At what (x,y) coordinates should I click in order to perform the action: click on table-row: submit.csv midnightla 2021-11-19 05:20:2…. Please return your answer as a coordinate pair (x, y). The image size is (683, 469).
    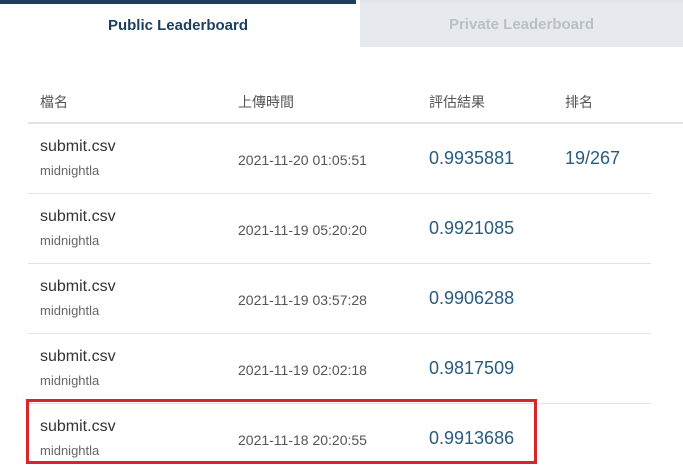
    Looking at the image, I should click on (339, 229).